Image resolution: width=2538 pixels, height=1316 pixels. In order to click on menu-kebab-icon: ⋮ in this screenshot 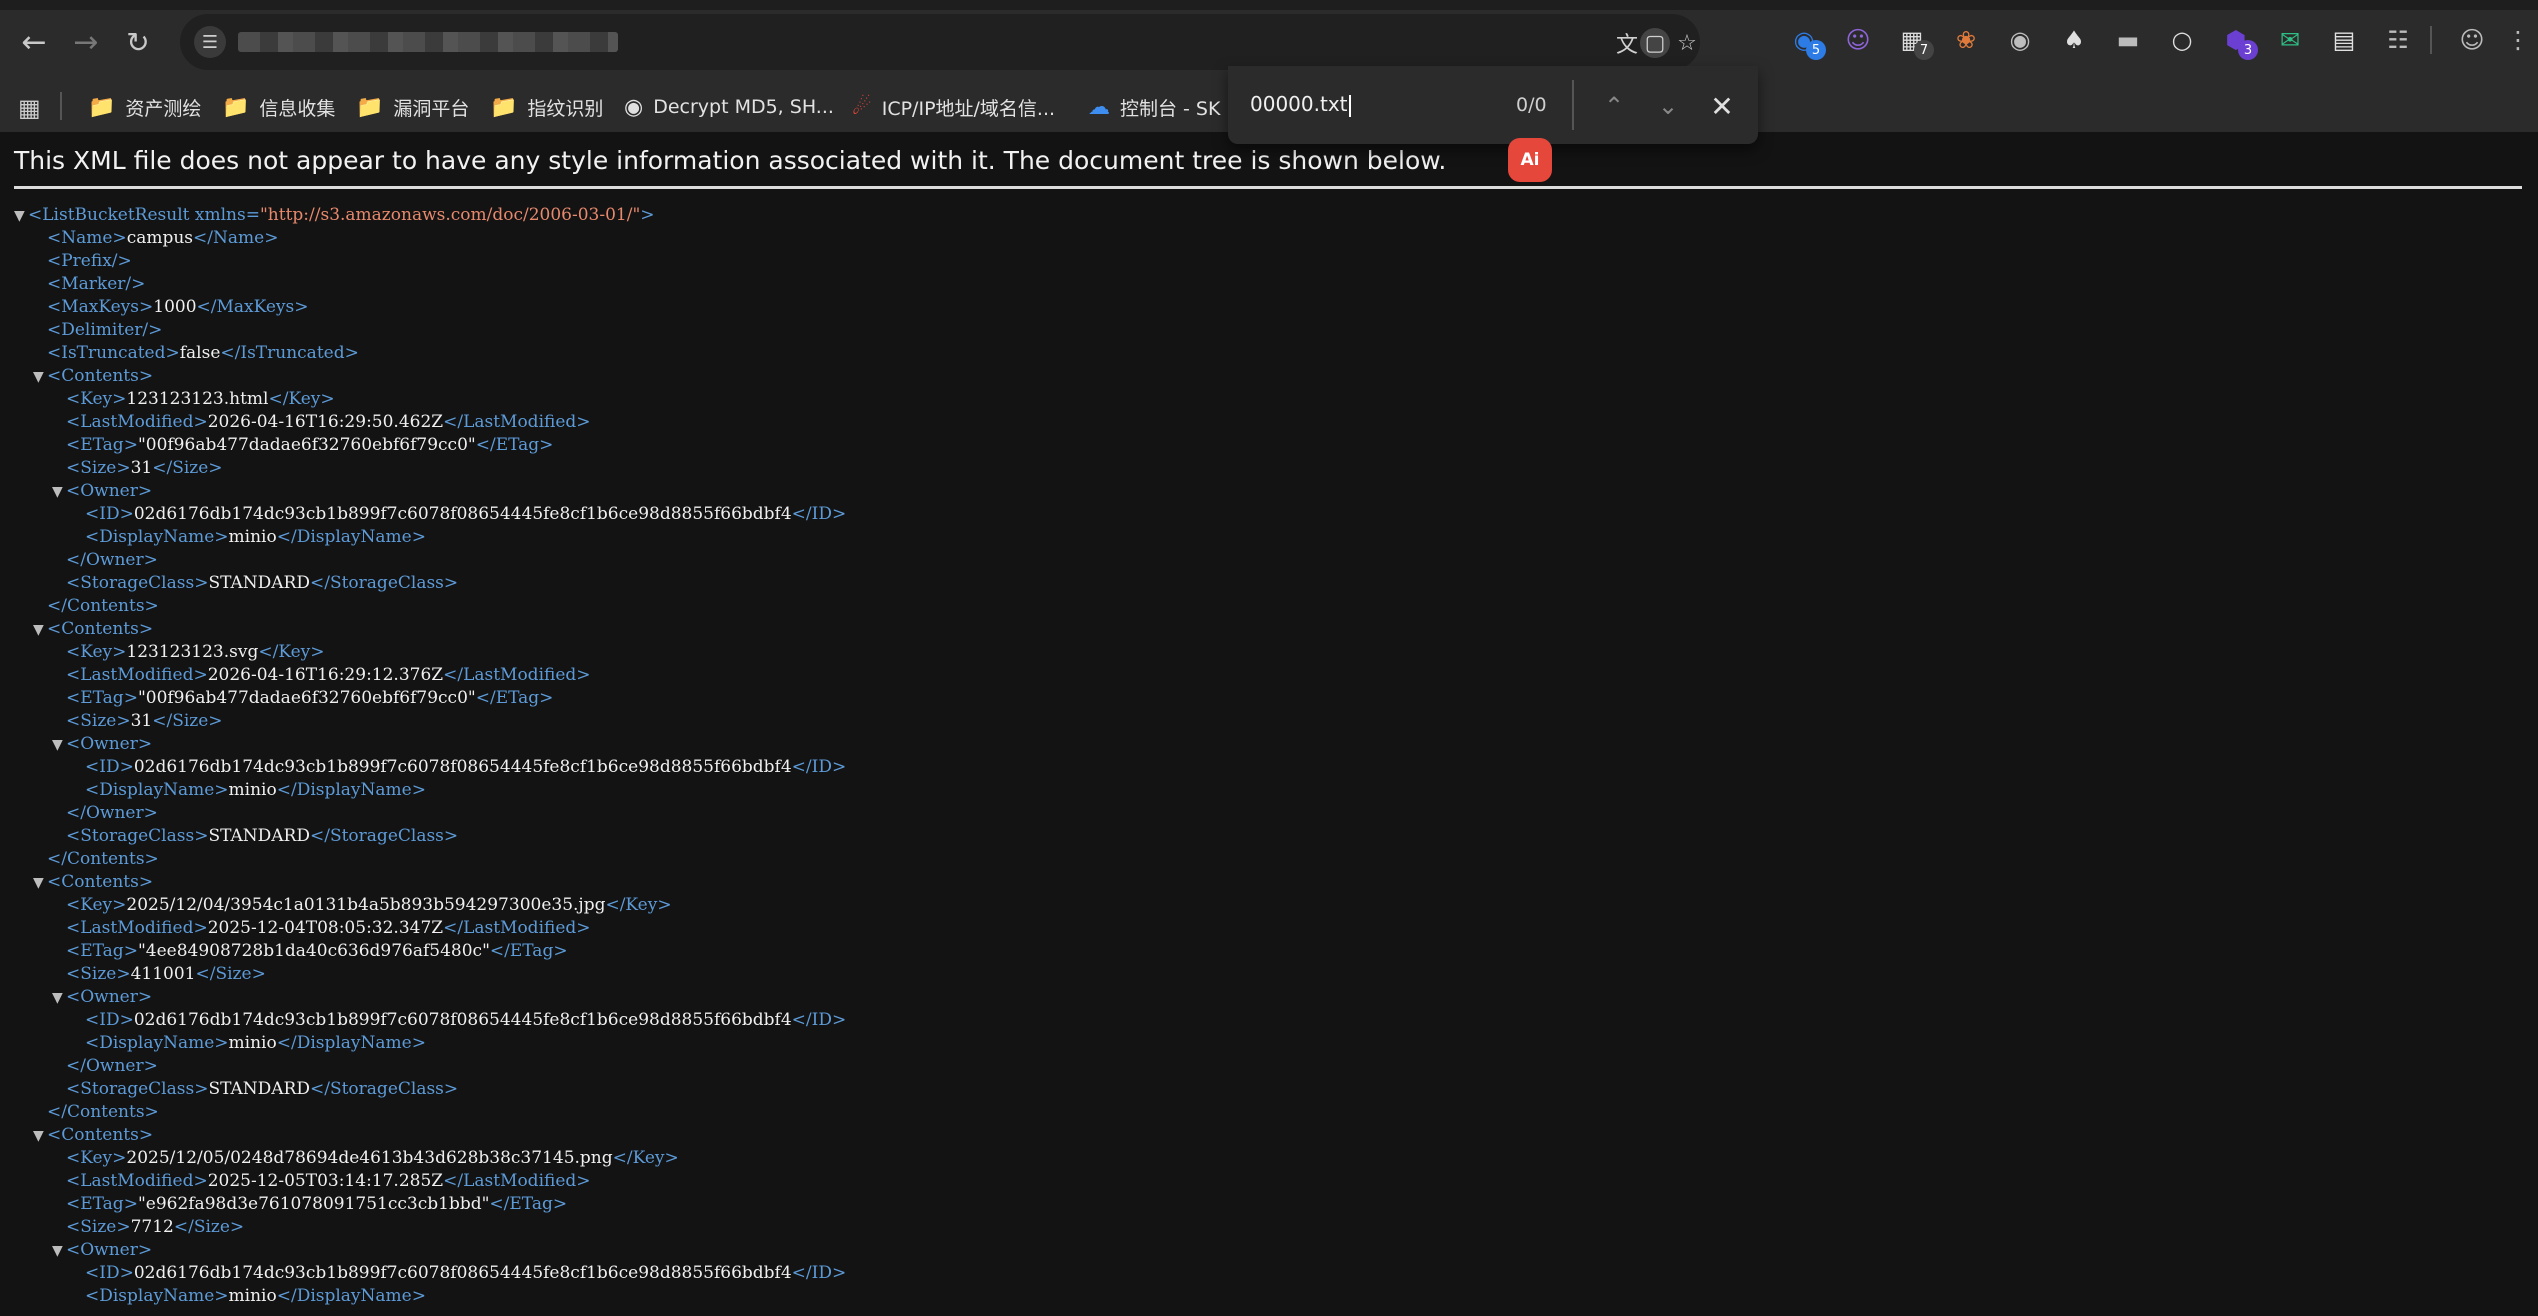, I will do `click(2518, 40)`.